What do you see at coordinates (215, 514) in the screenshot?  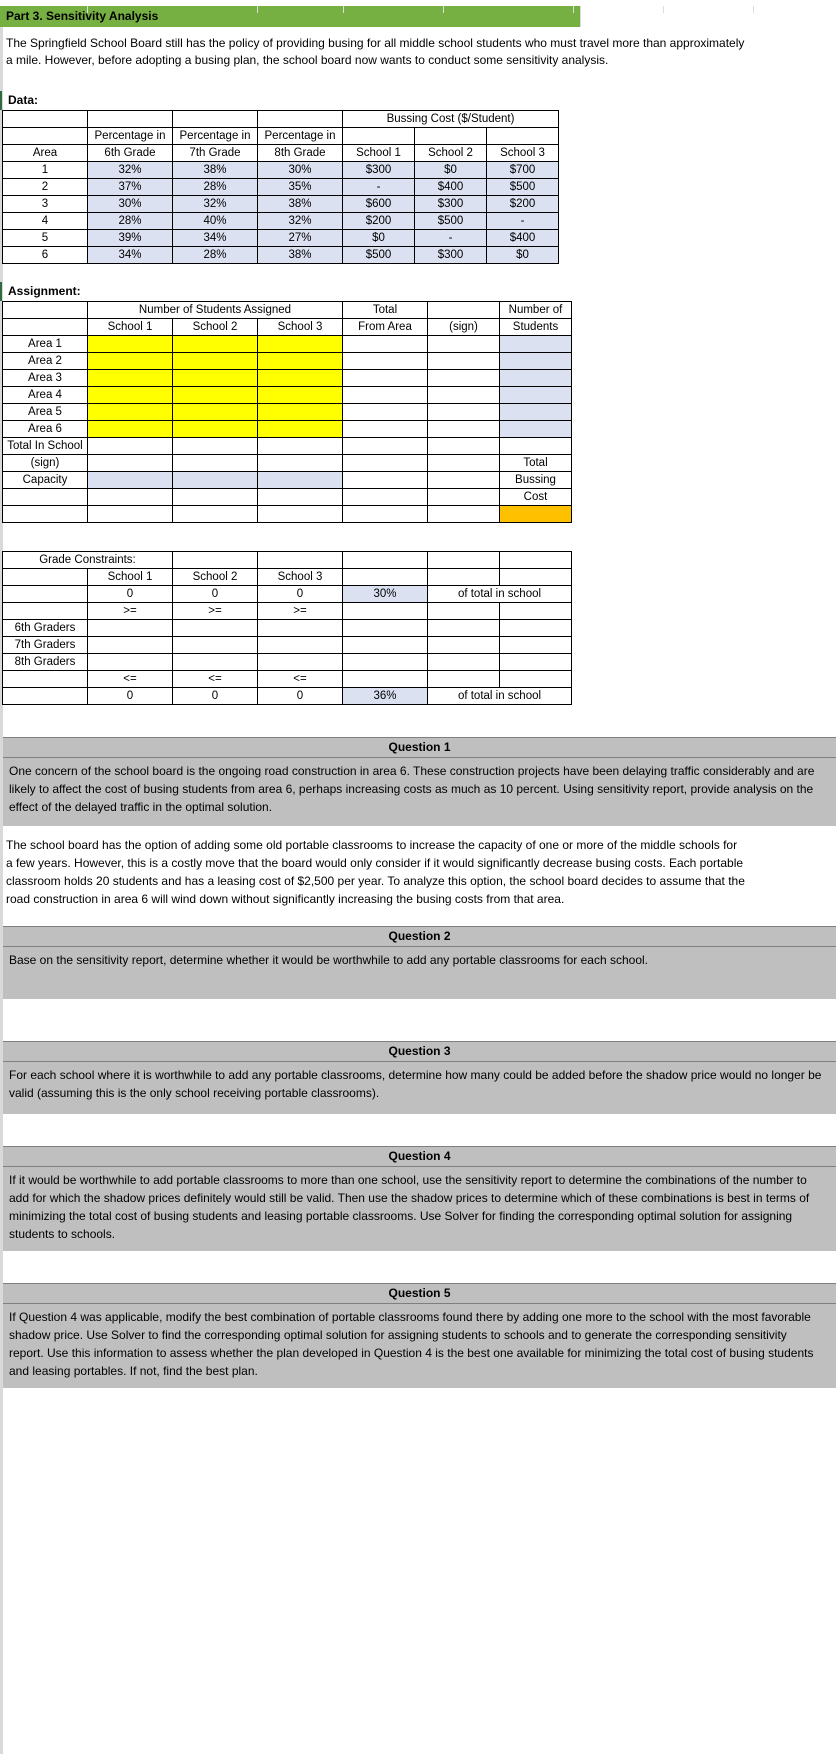 I see `objective-value-blank2` at bounding box center [215, 514].